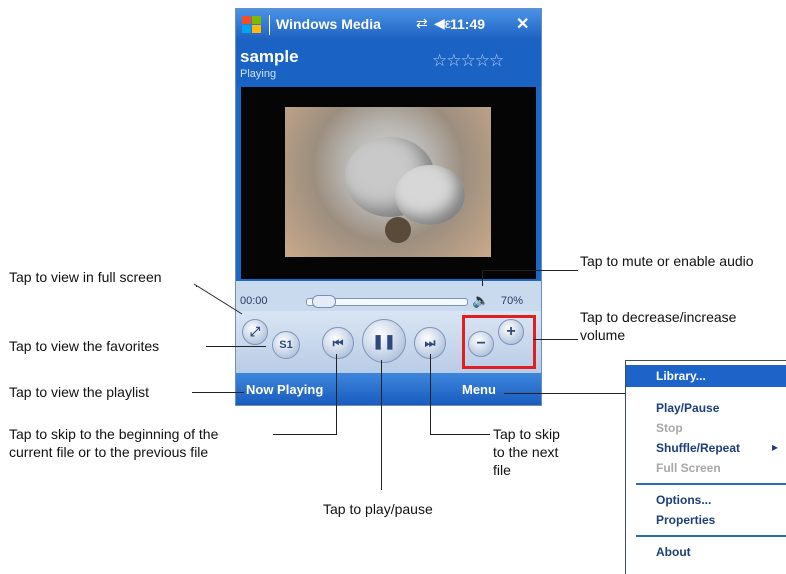 This screenshot has width=786, height=574. What do you see at coordinates (218, 392) in the screenshot?
I see `leader-playlist` at bounding box center [218, 392].